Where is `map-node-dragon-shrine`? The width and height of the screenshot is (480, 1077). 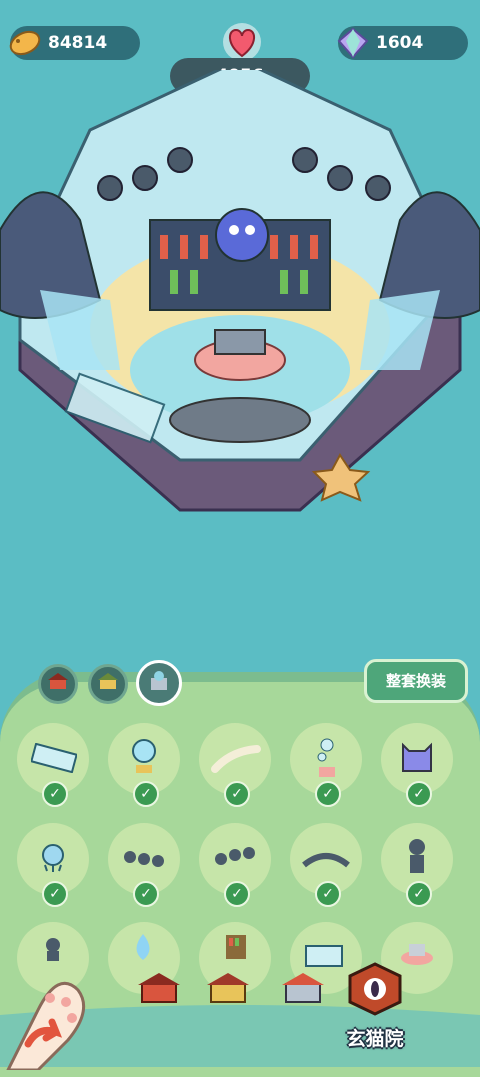
map-node-dragon-shrine is located at coordinates (228, 988).